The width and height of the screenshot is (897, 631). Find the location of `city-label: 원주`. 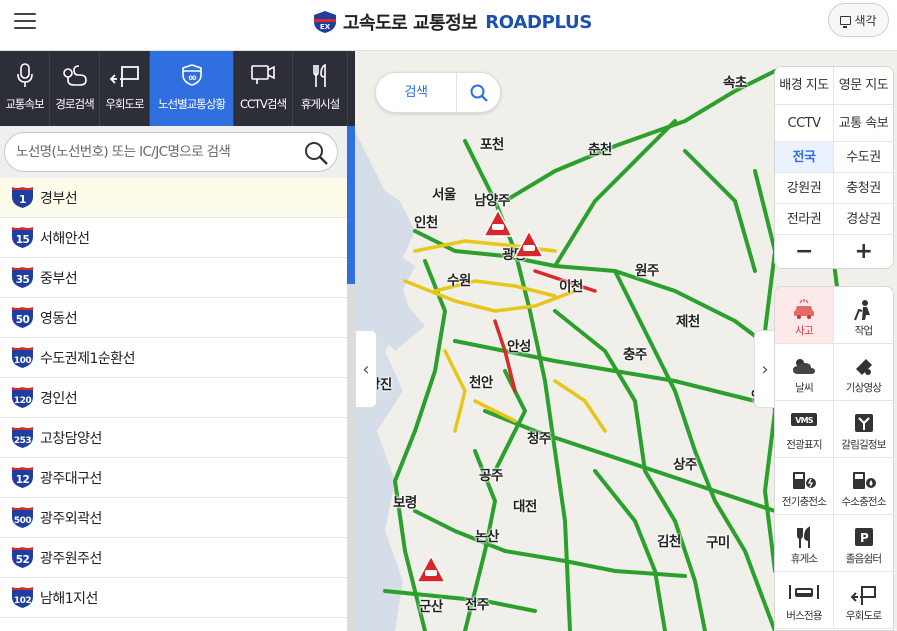

city-label: 원주 is located at coordinates (647, 271).